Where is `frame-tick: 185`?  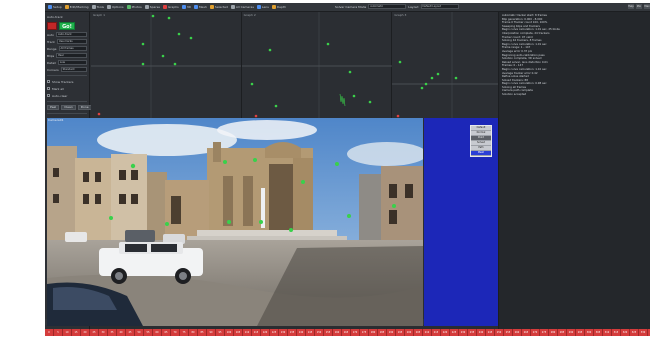
frame-tick: 185 is located at coordinates (382, 332).